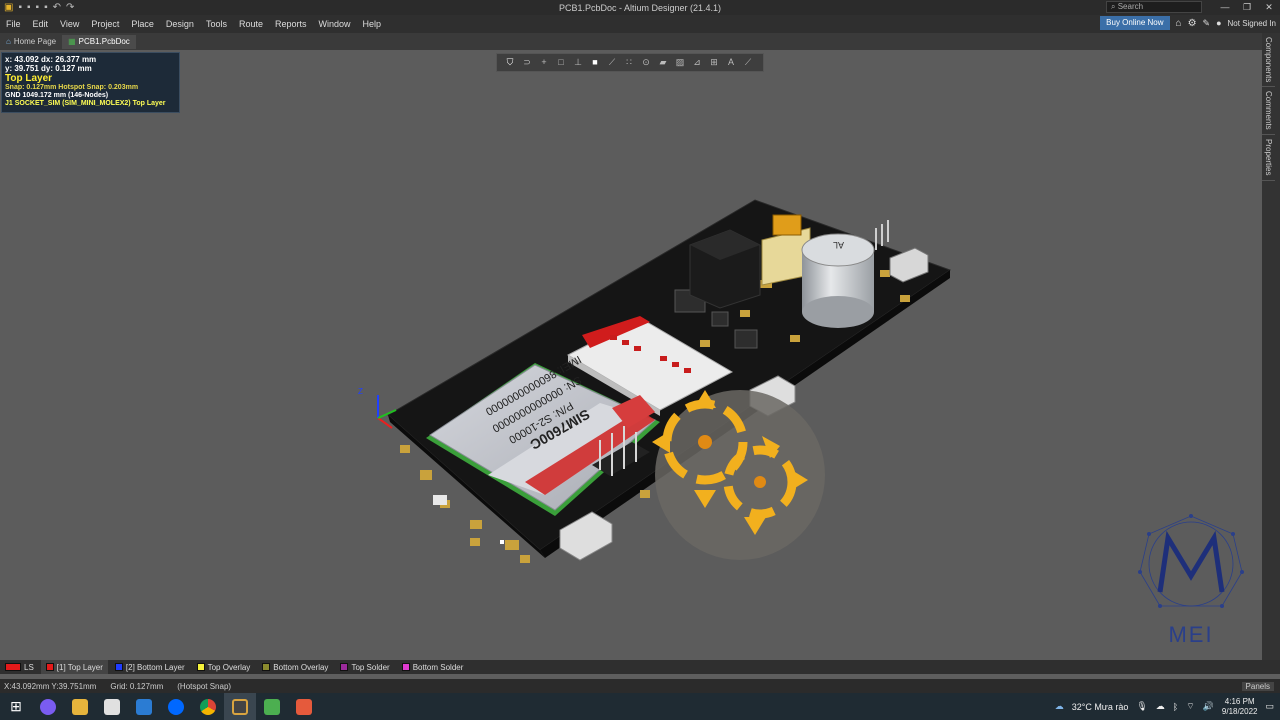 Image resolution: width=1280 pixels, height=720 pixels. Describe the element at coordinates (80, 706) in the screenshot. I see `taskbar-app-explorer` at that location.